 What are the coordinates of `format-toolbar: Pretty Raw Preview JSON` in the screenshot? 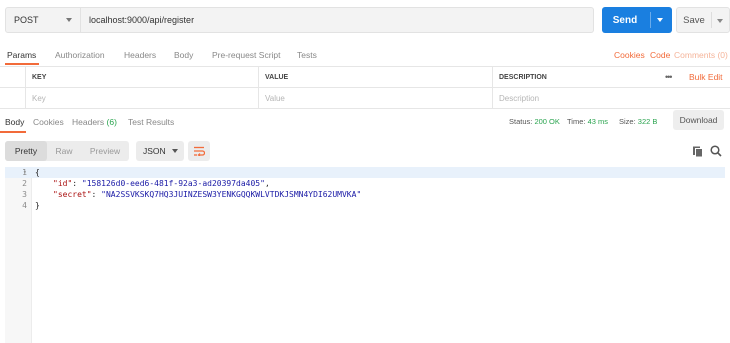 It's located at (365, 151).